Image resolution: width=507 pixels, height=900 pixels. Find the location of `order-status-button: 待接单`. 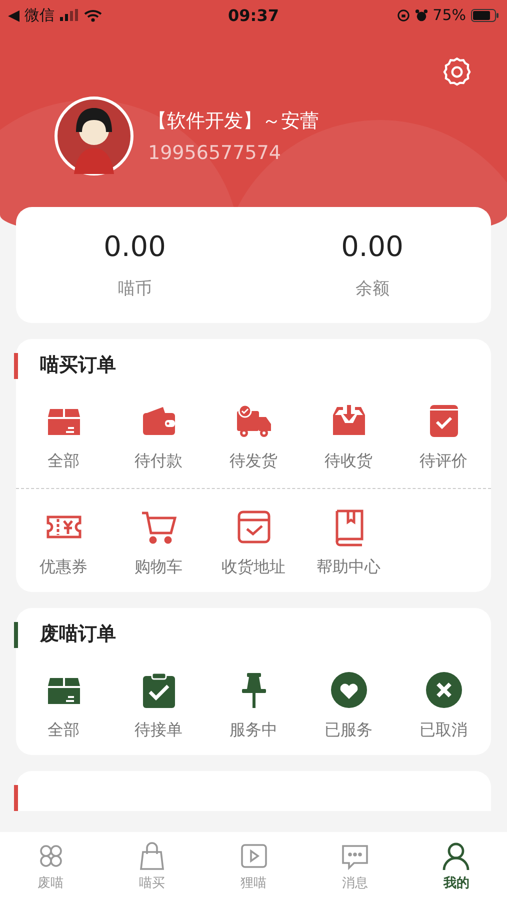

order-status-button: 待接单 is located at coordinates (158, 705).